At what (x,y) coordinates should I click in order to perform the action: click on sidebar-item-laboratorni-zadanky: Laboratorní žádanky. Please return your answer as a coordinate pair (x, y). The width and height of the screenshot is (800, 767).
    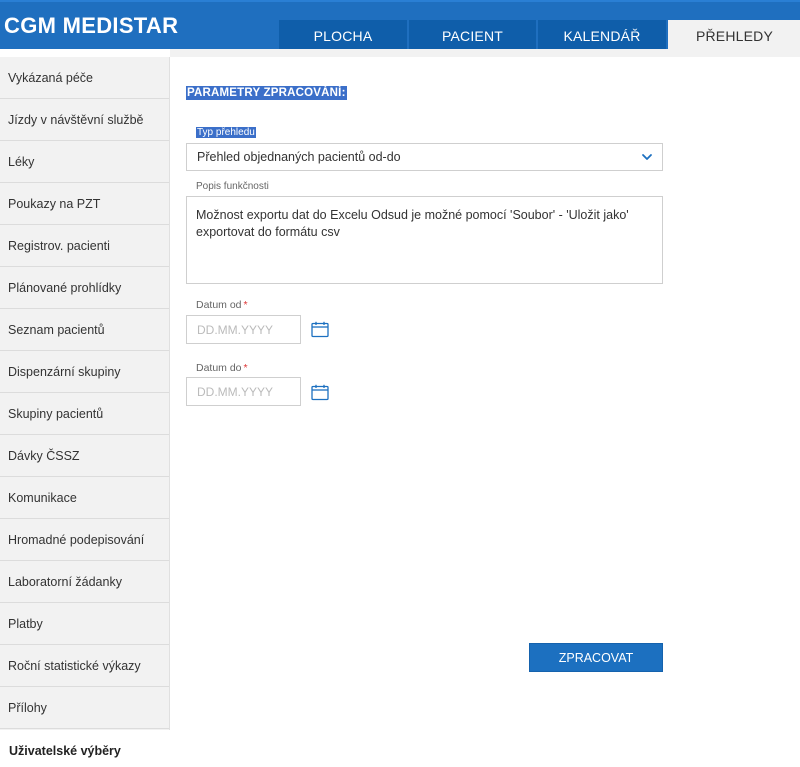
    Looking at the image, I should click on (84, 582).